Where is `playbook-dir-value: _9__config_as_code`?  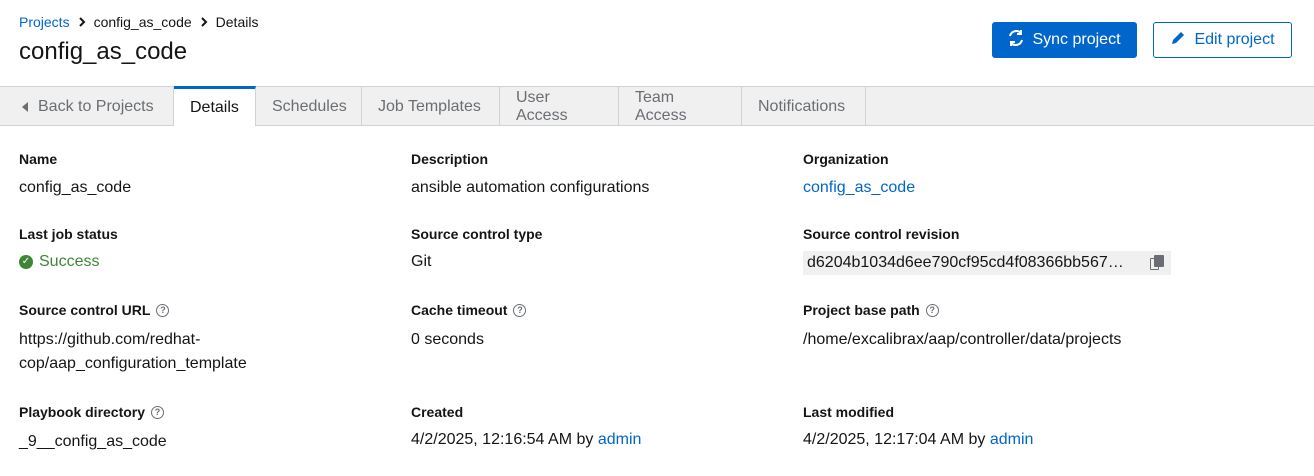
playbook-dir-value: _9__config_as_code is located at coordinates (93, 441).